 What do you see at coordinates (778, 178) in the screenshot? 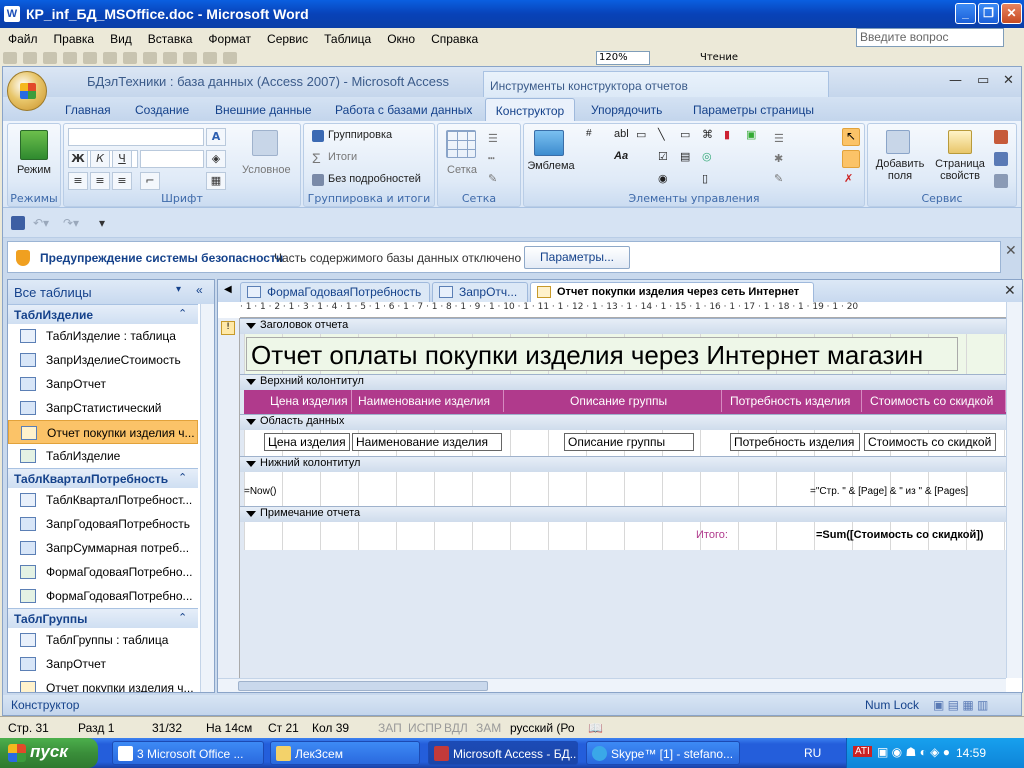
I see `line-color-control-icon: ✎` at bounding box center [778, 178].